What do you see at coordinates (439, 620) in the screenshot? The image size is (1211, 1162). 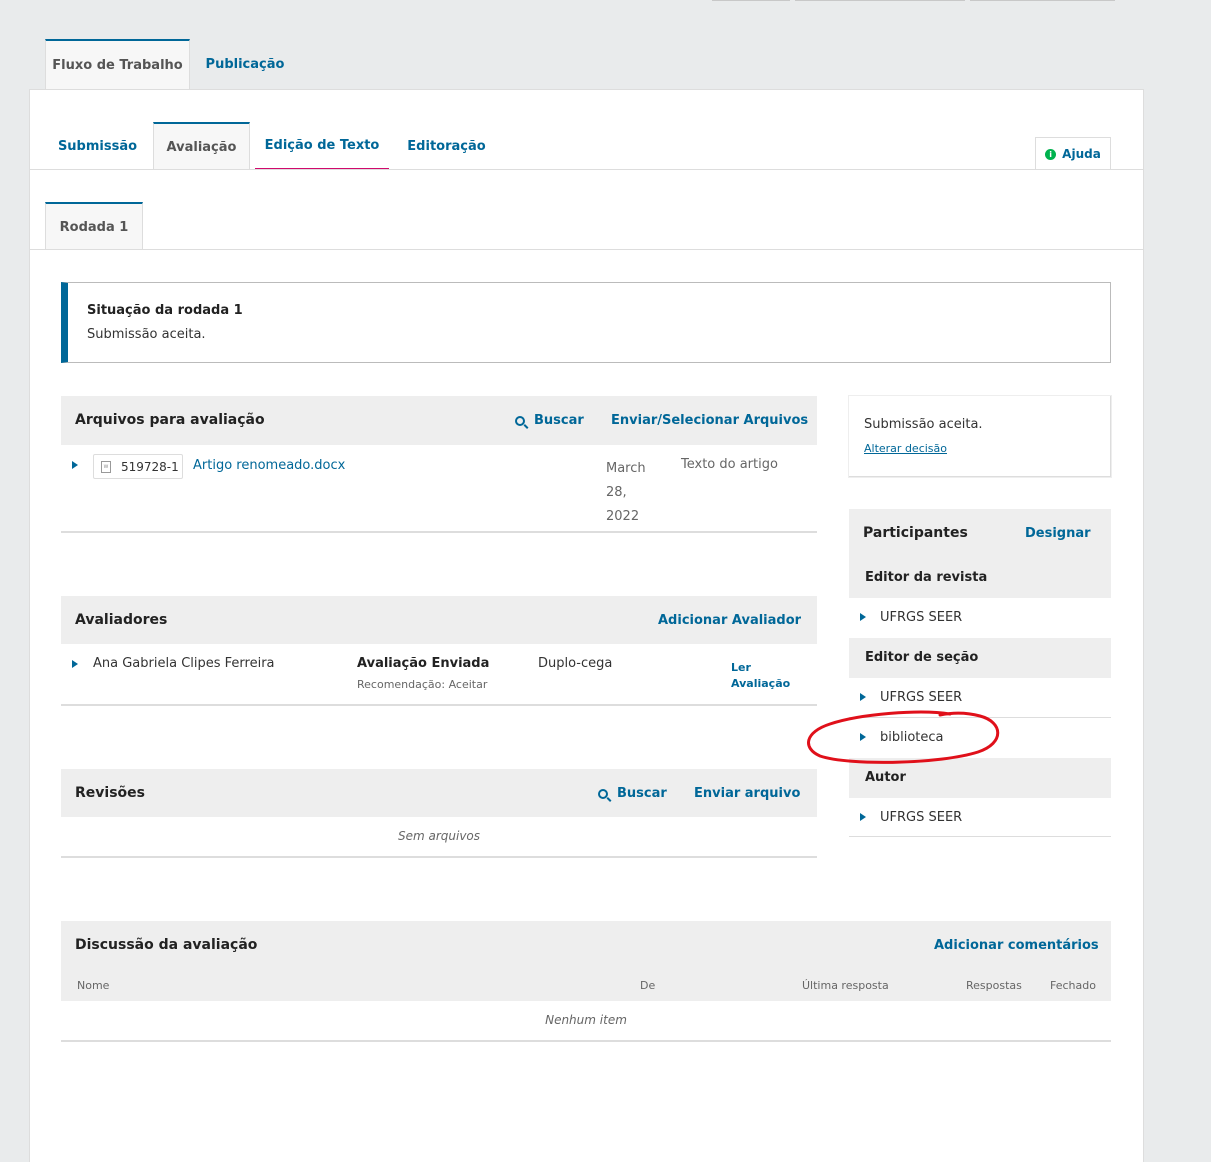 I see `reviewers-header: Avaliadores Adicionar Avaliador` at bounding box center [439, 620].